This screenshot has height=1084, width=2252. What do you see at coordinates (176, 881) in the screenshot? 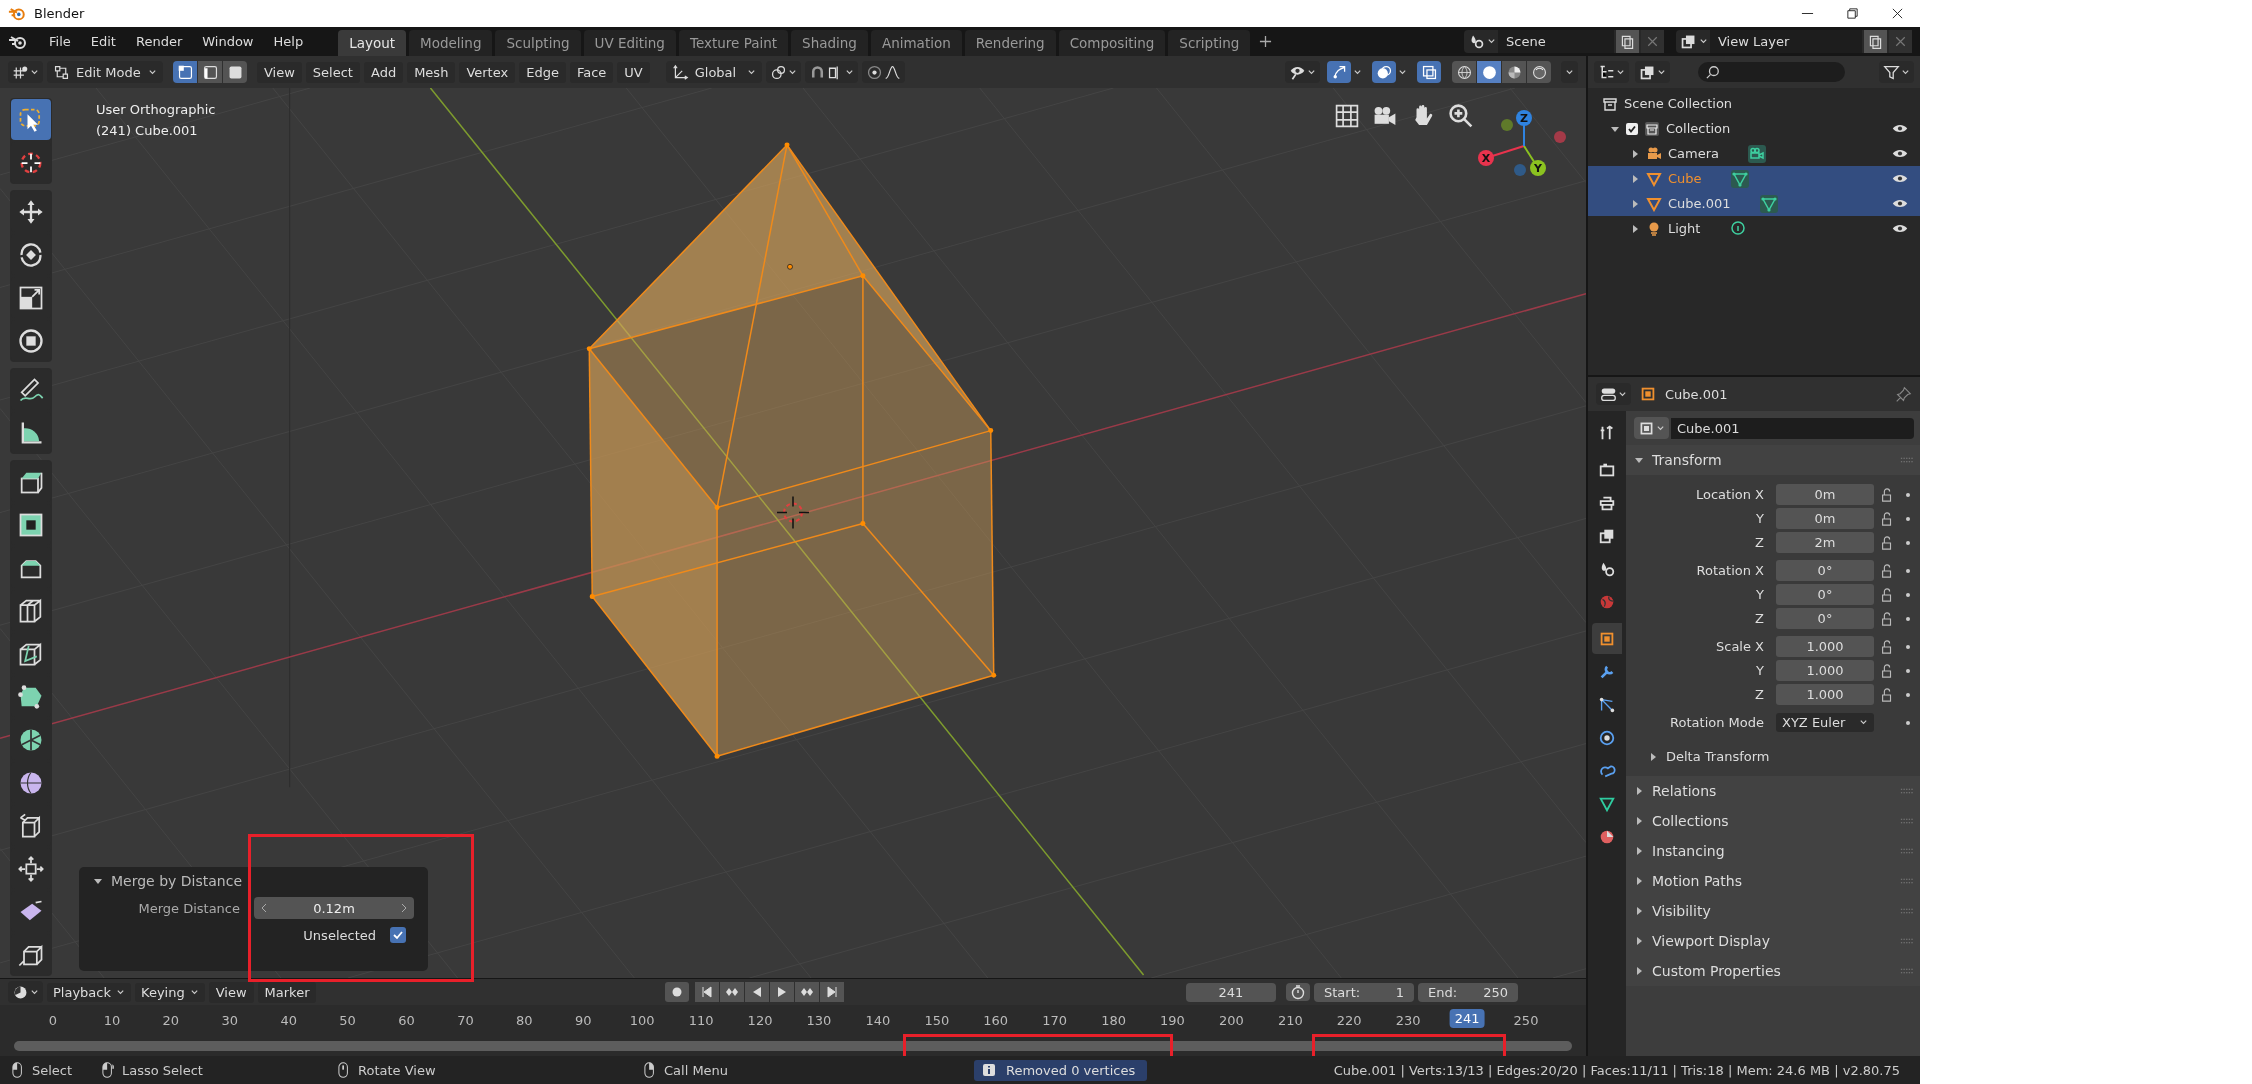
I see `panel-title: Merge by Distance` at bounding box center [176, 881].